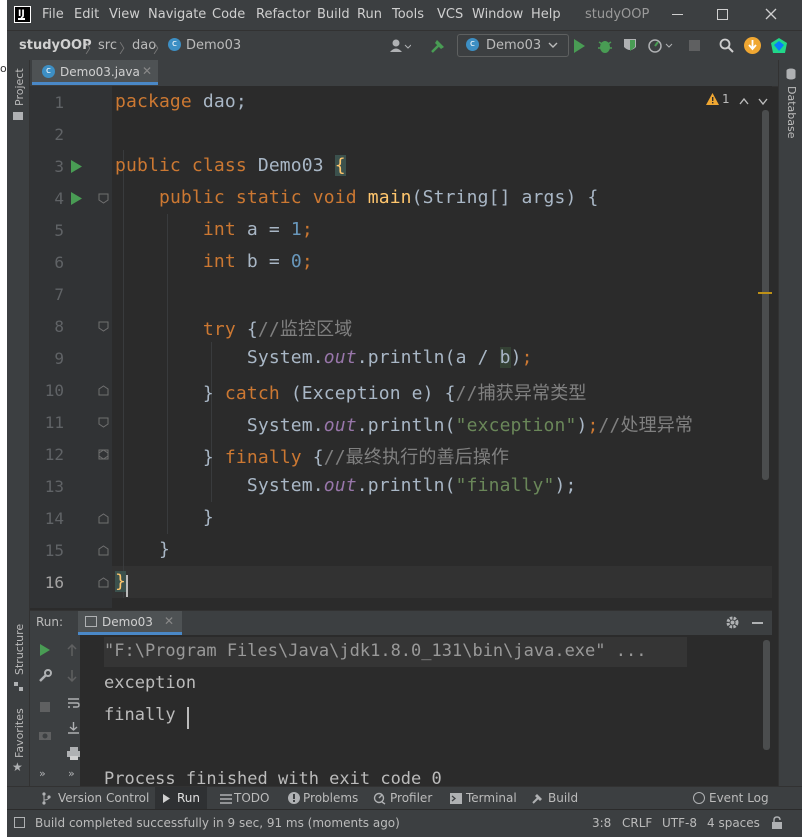 This screenshot has width=802, height=837. What do you see at coordinates (330, 798) in the screenshot?
I see `problems-tab: Problems` at bounding box center [330, 798].